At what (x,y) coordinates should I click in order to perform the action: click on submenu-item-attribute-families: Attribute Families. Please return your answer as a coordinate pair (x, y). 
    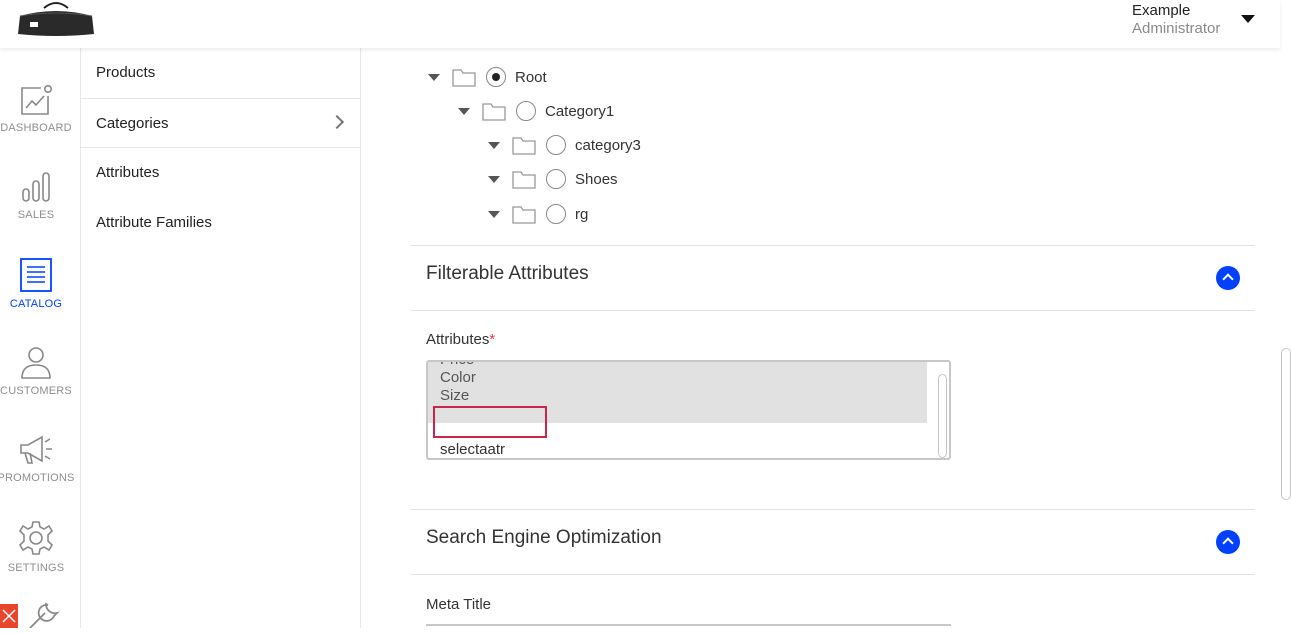
    Looking at the image, I should click on (220, 223).